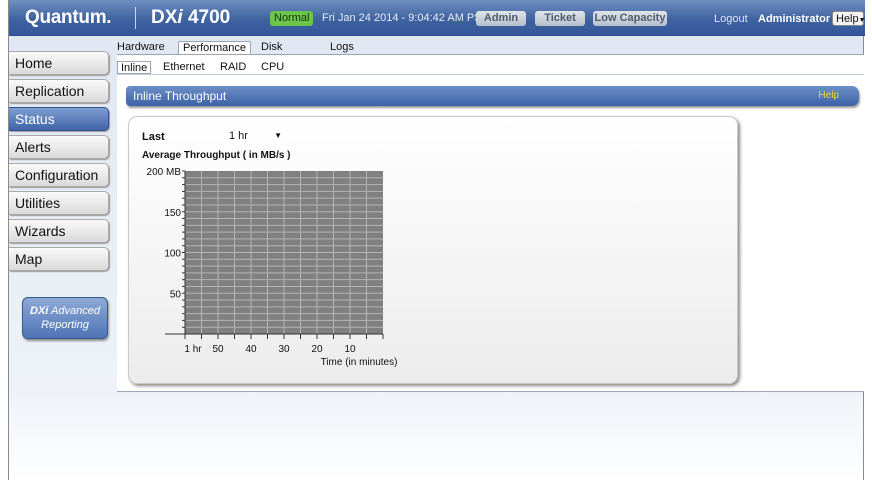  I want to click on sidebar-item-wizards: Wizards, so click(59, 231).